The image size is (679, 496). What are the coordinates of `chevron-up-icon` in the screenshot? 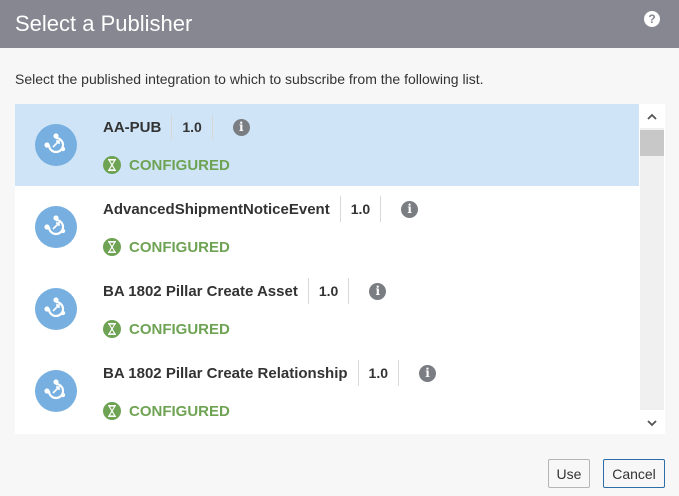 It's located at (652, 116).